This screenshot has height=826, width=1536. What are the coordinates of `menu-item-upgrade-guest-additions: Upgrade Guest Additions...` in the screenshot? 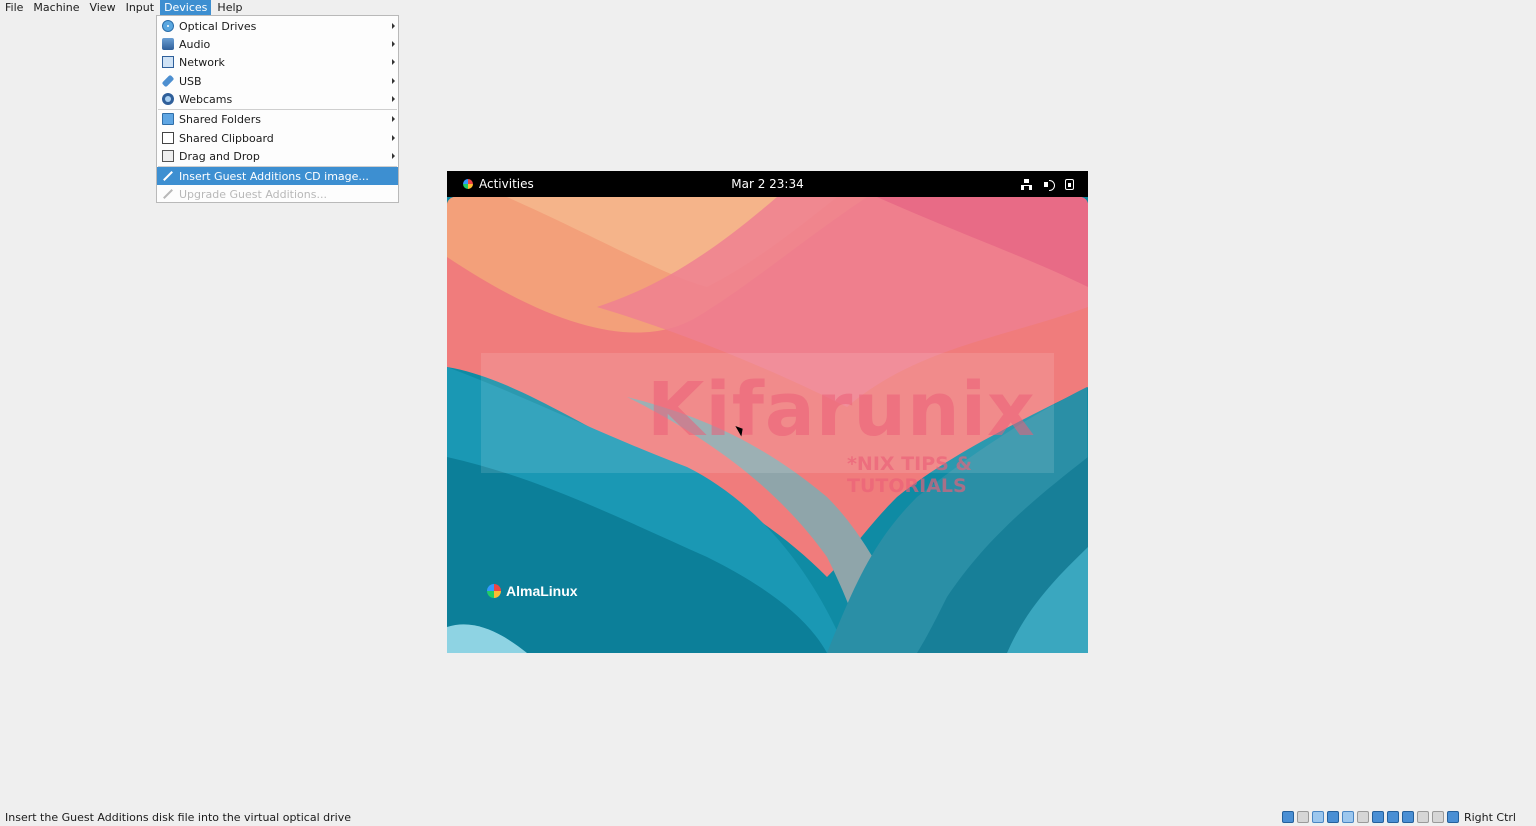 It's located at (277, 194).